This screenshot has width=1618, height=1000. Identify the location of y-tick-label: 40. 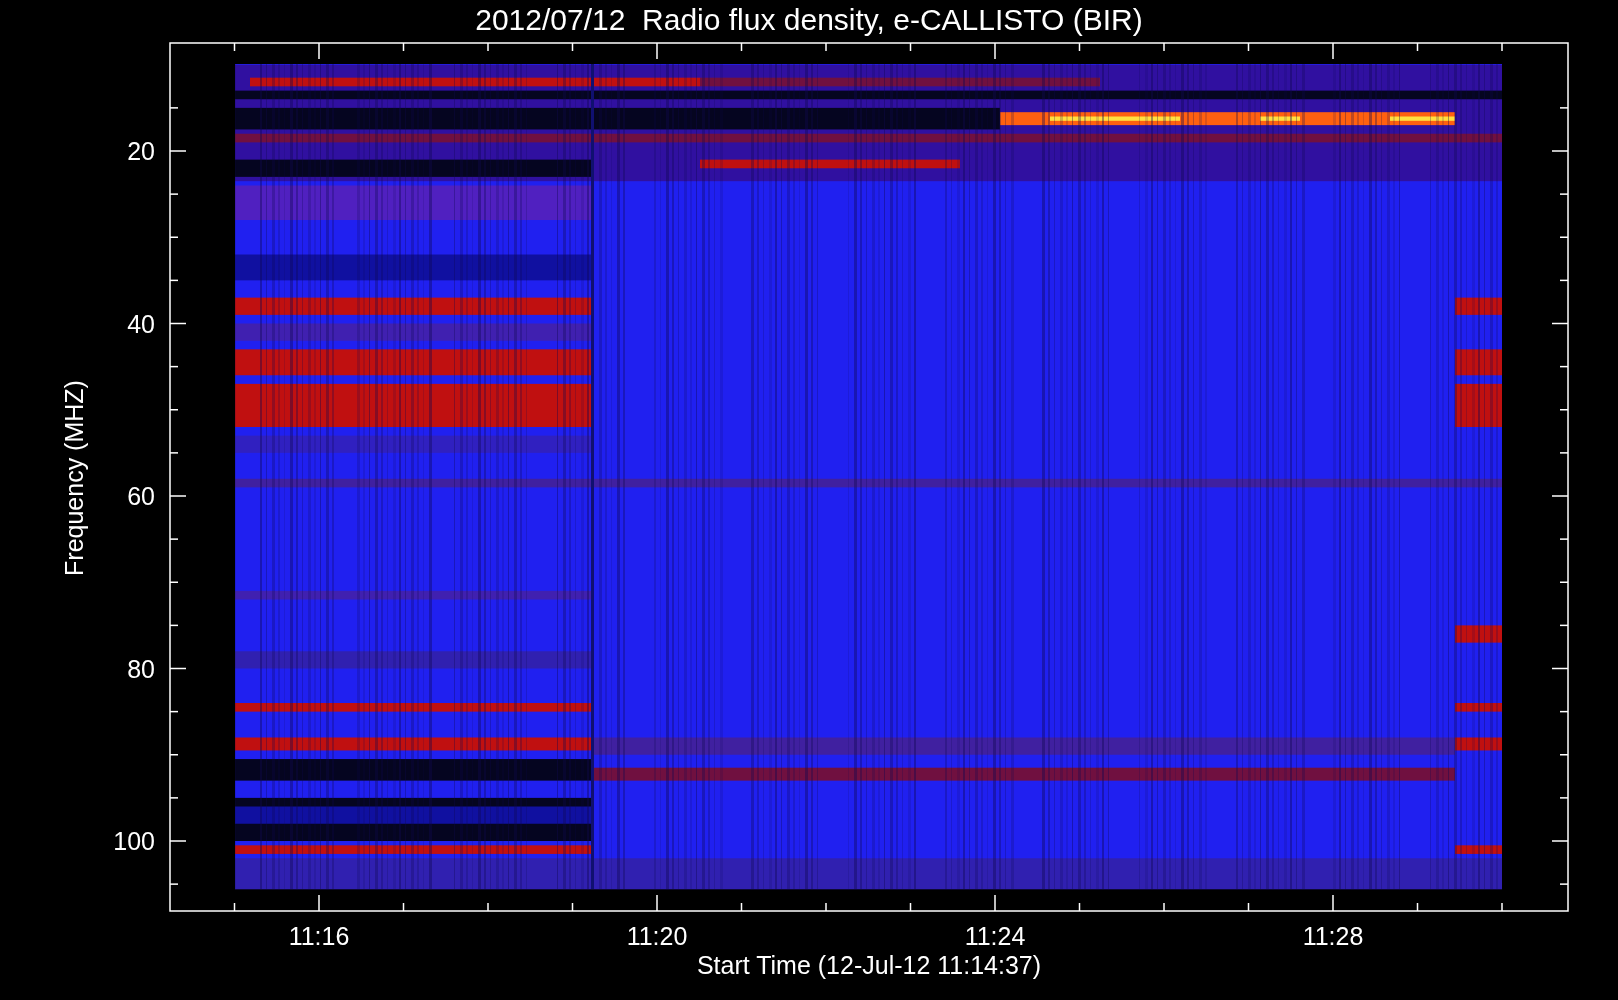
(141, 323).